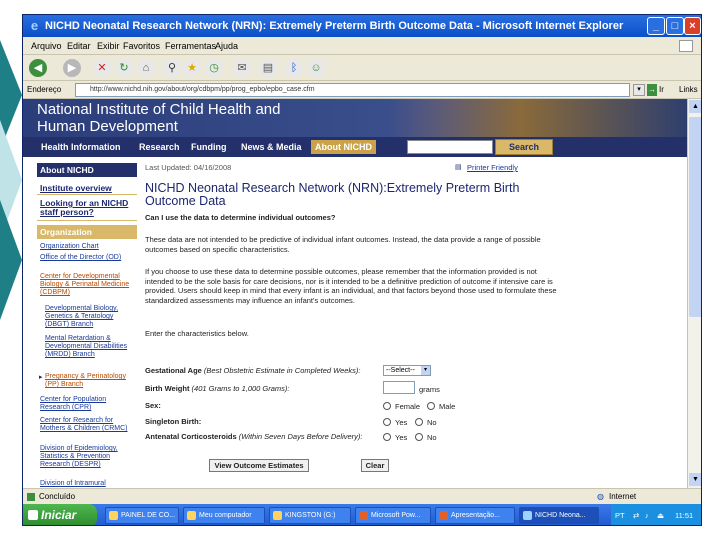 The height and width of the screenshot is (540, 720). Describe the element at coordinates (79, 46) in the screenshot. I see `menu-editar: Editar` at that location.